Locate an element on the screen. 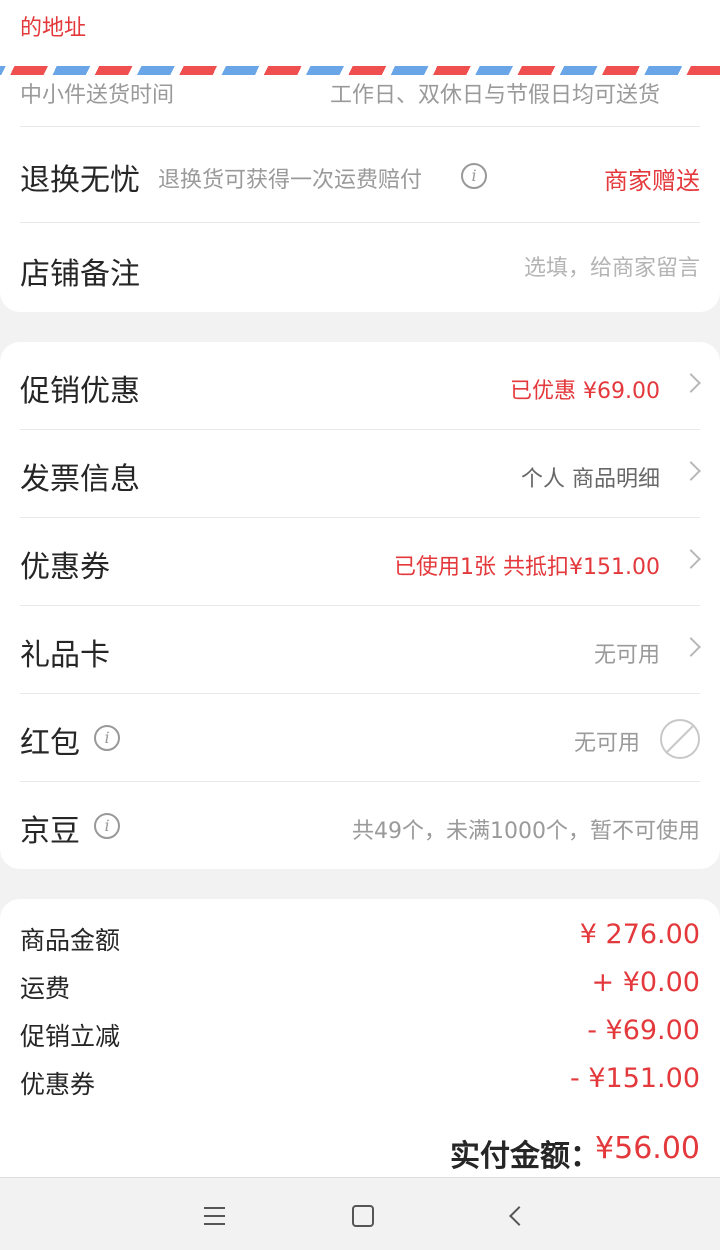 This screenshot has height=1250, width=720. shop-note-title: 店铺备注 is located at coordinates (80, 274).